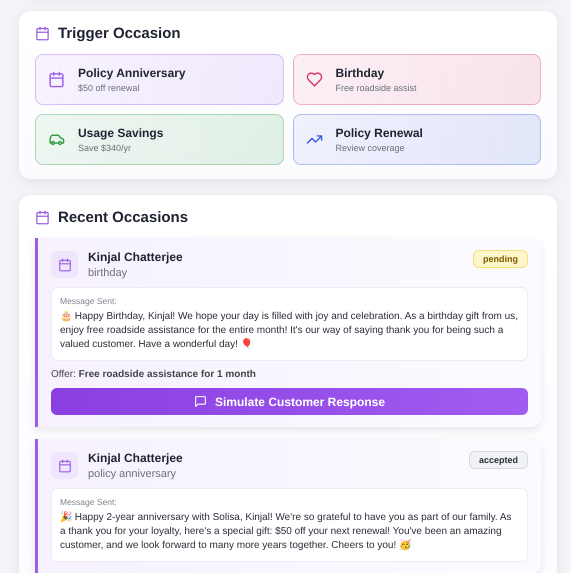 This screenshot has height=573, width=571. I want to click on message-text: 🎉 Happy 2-year anniversary with Solisa, Kinjal! We're so grateful to have you as part of our family. As a thank you for your loyalty, here's a special gift: $50 off your next renewal! You've been an amazing customer, and we look forward to many more years together. Cheers to you! 🥳, so click(286, 532).